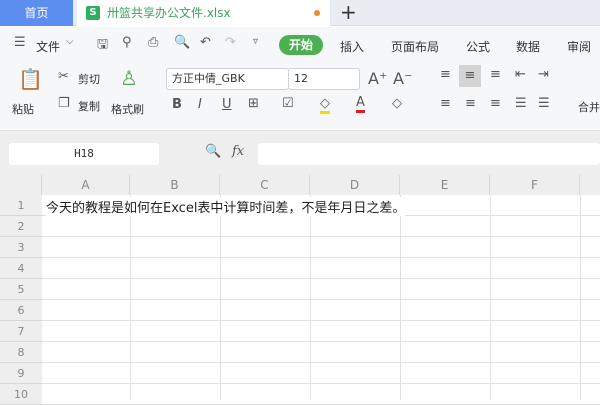 The image size is (600, 405). What do you see at coordinates (445, 185) in the screenshot?
I see `column-header-e: E` at bounding box center [445, 185].